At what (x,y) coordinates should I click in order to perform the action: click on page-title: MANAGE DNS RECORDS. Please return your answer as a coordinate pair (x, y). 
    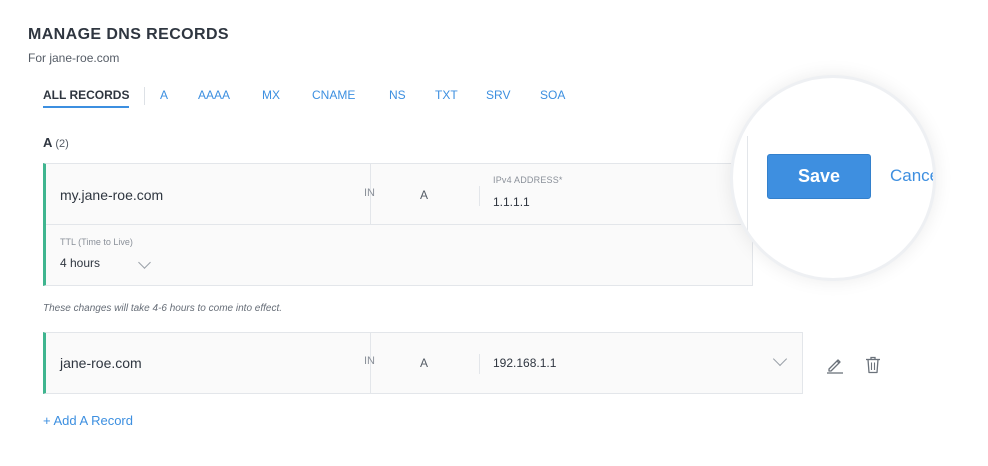
    Looking at the image, I should click on (128, 34).